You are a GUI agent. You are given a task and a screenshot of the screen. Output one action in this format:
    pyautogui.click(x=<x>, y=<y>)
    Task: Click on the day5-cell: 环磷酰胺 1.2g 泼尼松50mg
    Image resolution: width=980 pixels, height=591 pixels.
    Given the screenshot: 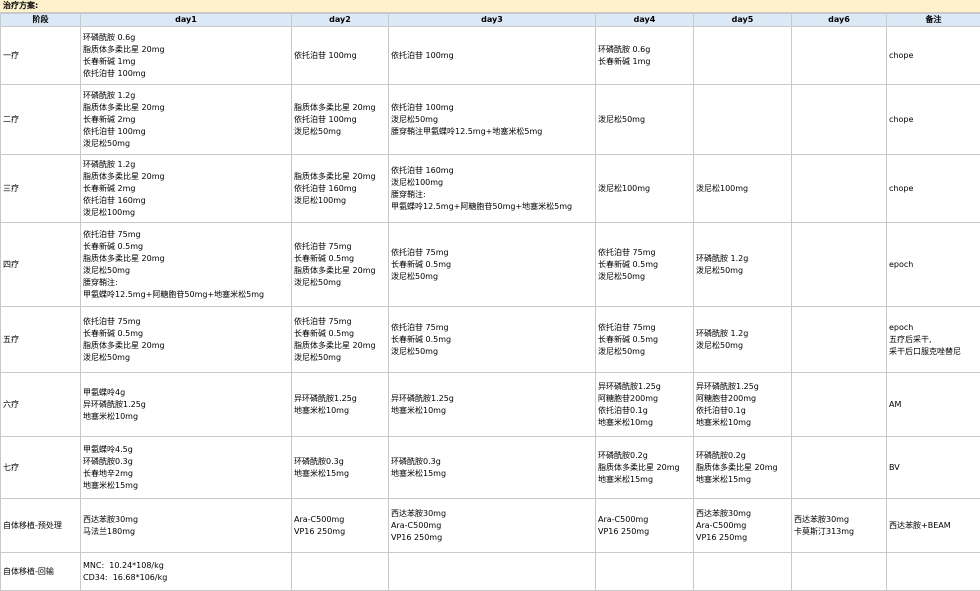 What is the action you would take?
    pyautogui.click(x=742, y=264)
    